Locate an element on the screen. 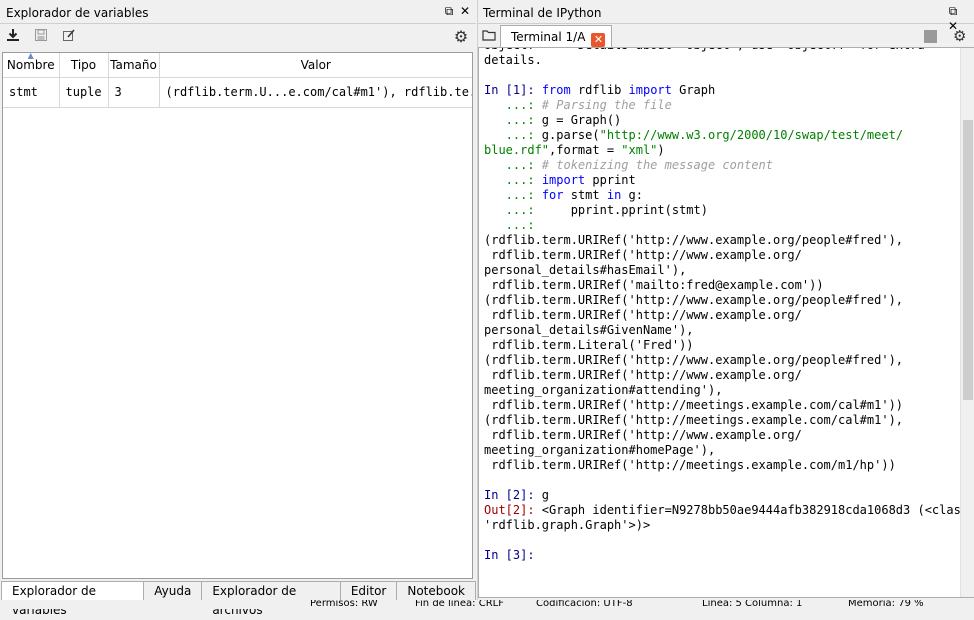 This screenshot has width=974, height=620. console-line: personal_details#hasEmail'), is located at coordinates (585, 270).